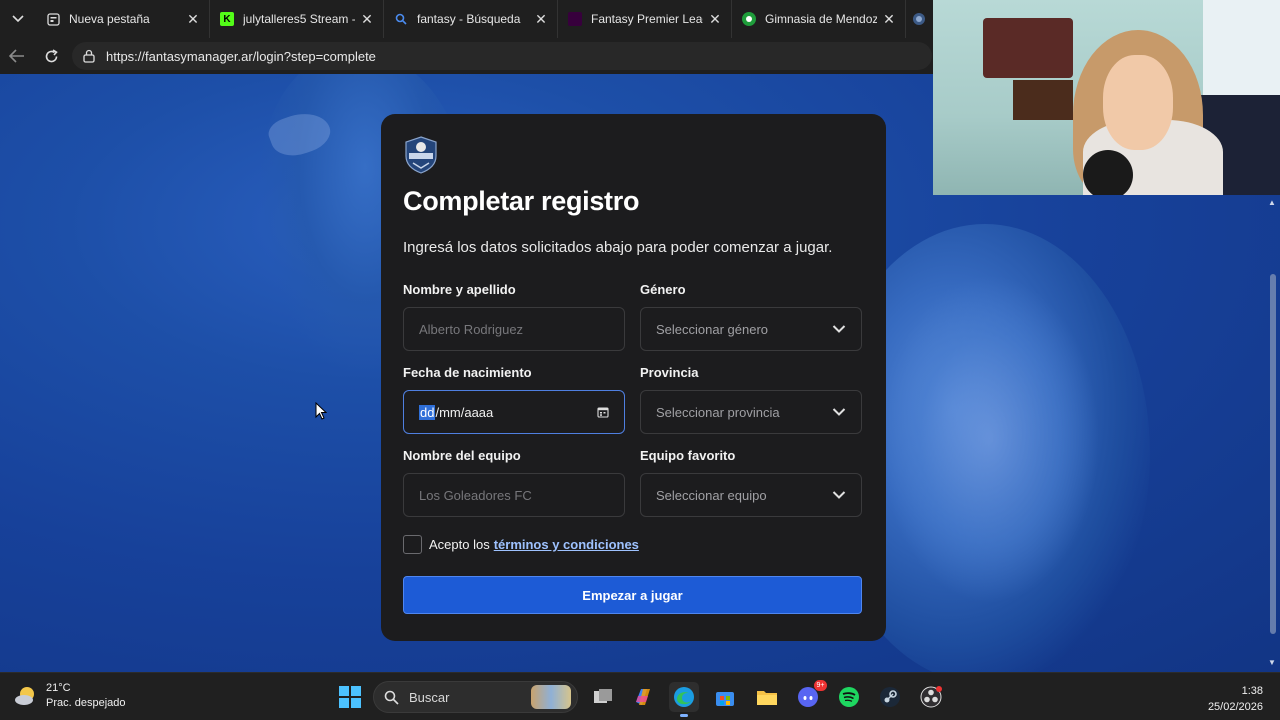  What do you see at coordinates (712, 329) in the screenshot?
I see `gender-placeholder: Seleccionar género` at bounding box center [712, 329].